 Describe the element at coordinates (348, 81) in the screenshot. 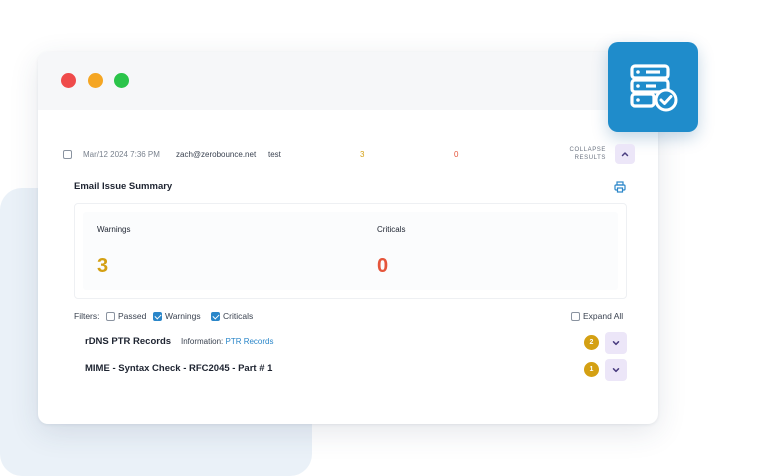

I see `window-titlebar` at that location.